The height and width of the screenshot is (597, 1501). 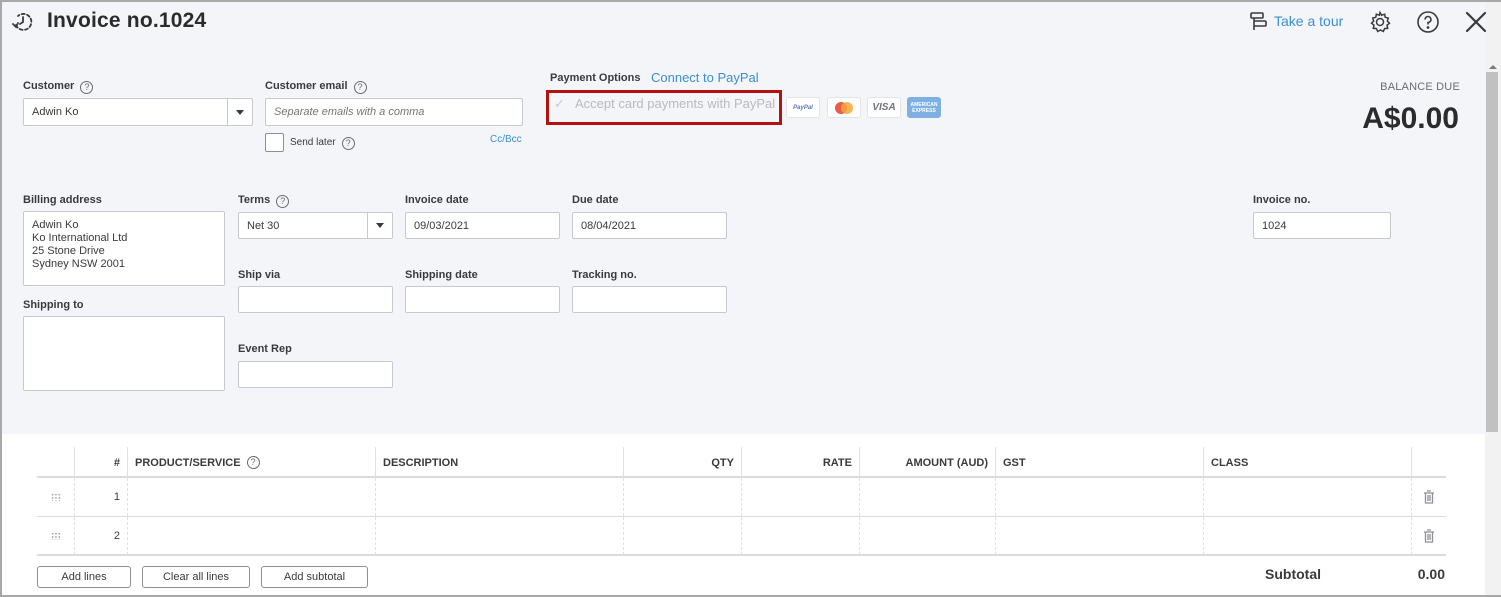 I want to click on add-subtotal-button: Add subtotal, so click(x=314, y=577).